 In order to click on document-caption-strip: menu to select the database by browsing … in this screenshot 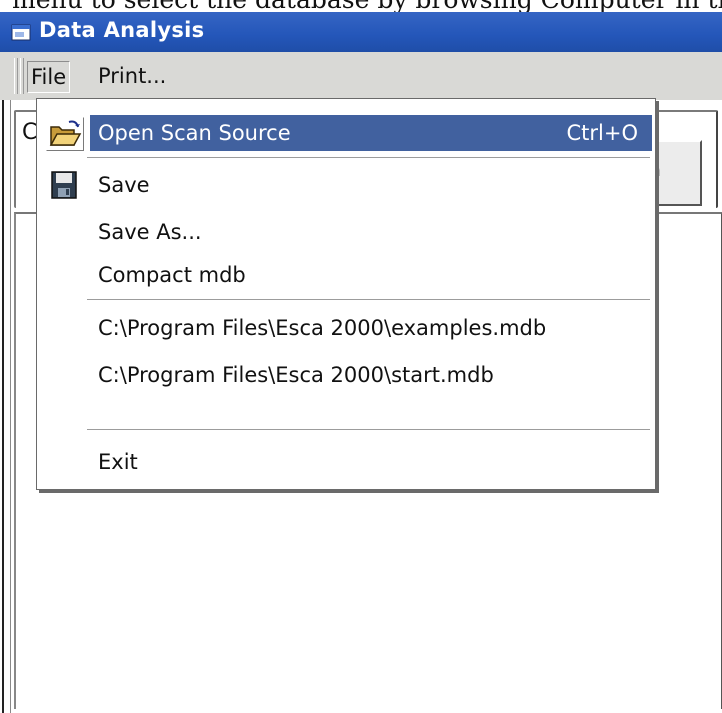, I will do `click(361, 6)`.